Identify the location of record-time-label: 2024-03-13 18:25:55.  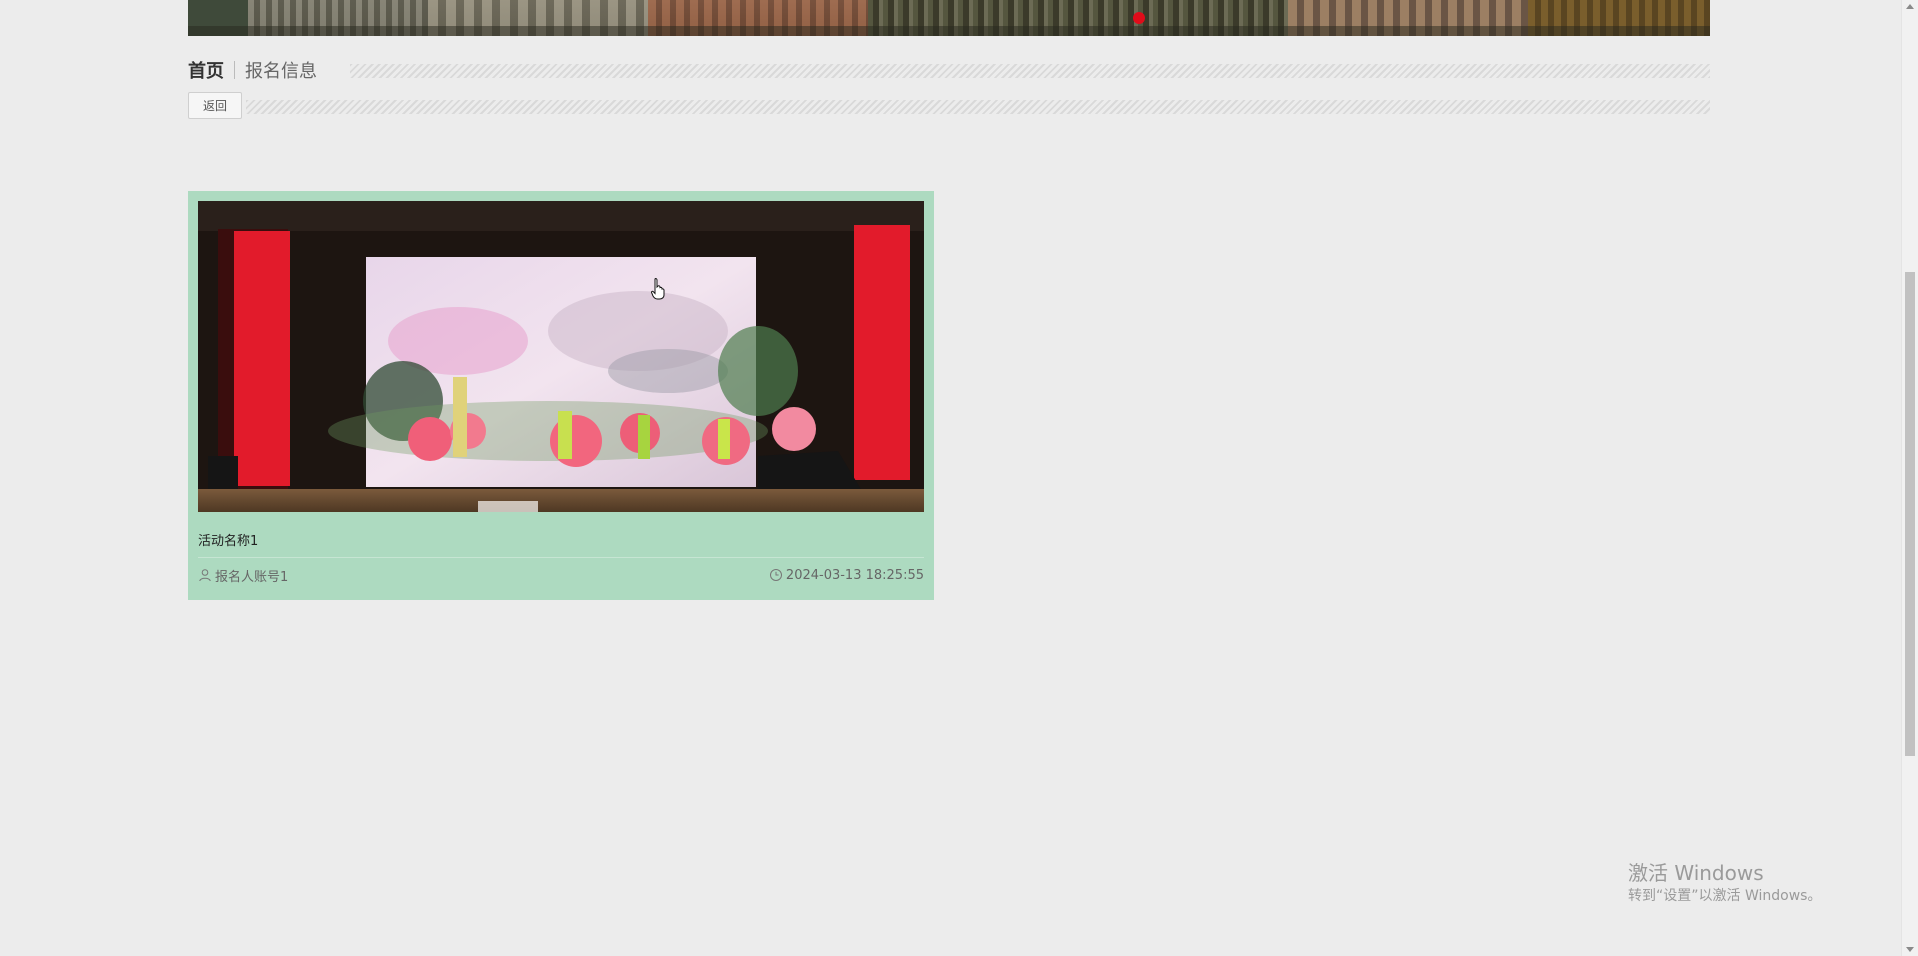
(854, 575).